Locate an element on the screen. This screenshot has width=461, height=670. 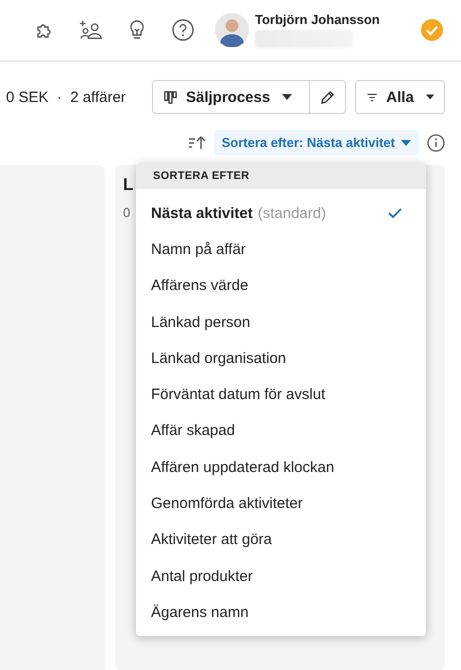
user-name: Torbjörn Johansson is located at coordinates (318, 19).